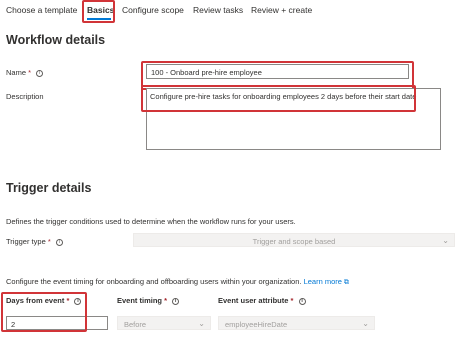 The height and width of the screenshot is (342, 474). I want to click on tab-review-tasks: Review tasks, so click(218, 10).